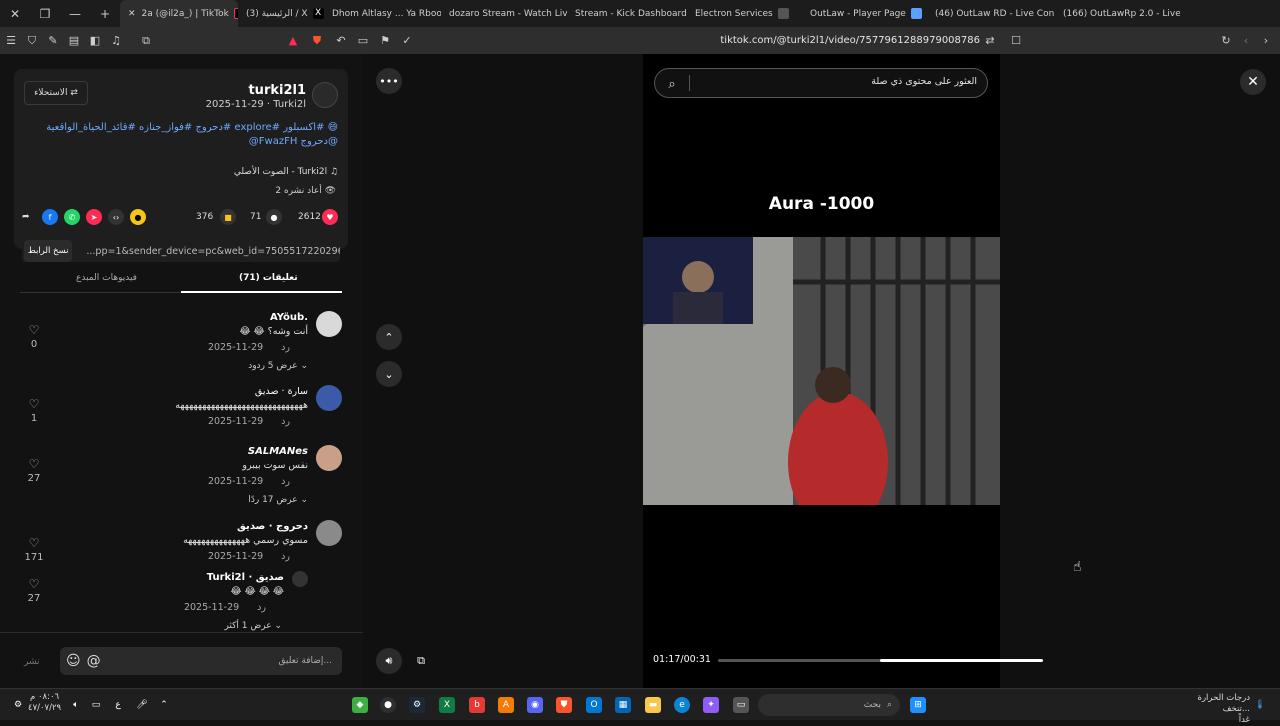 This screenshot has height=726, width=1280. I want to click on settings-tray-icon: ⚙, so click(18, 705).